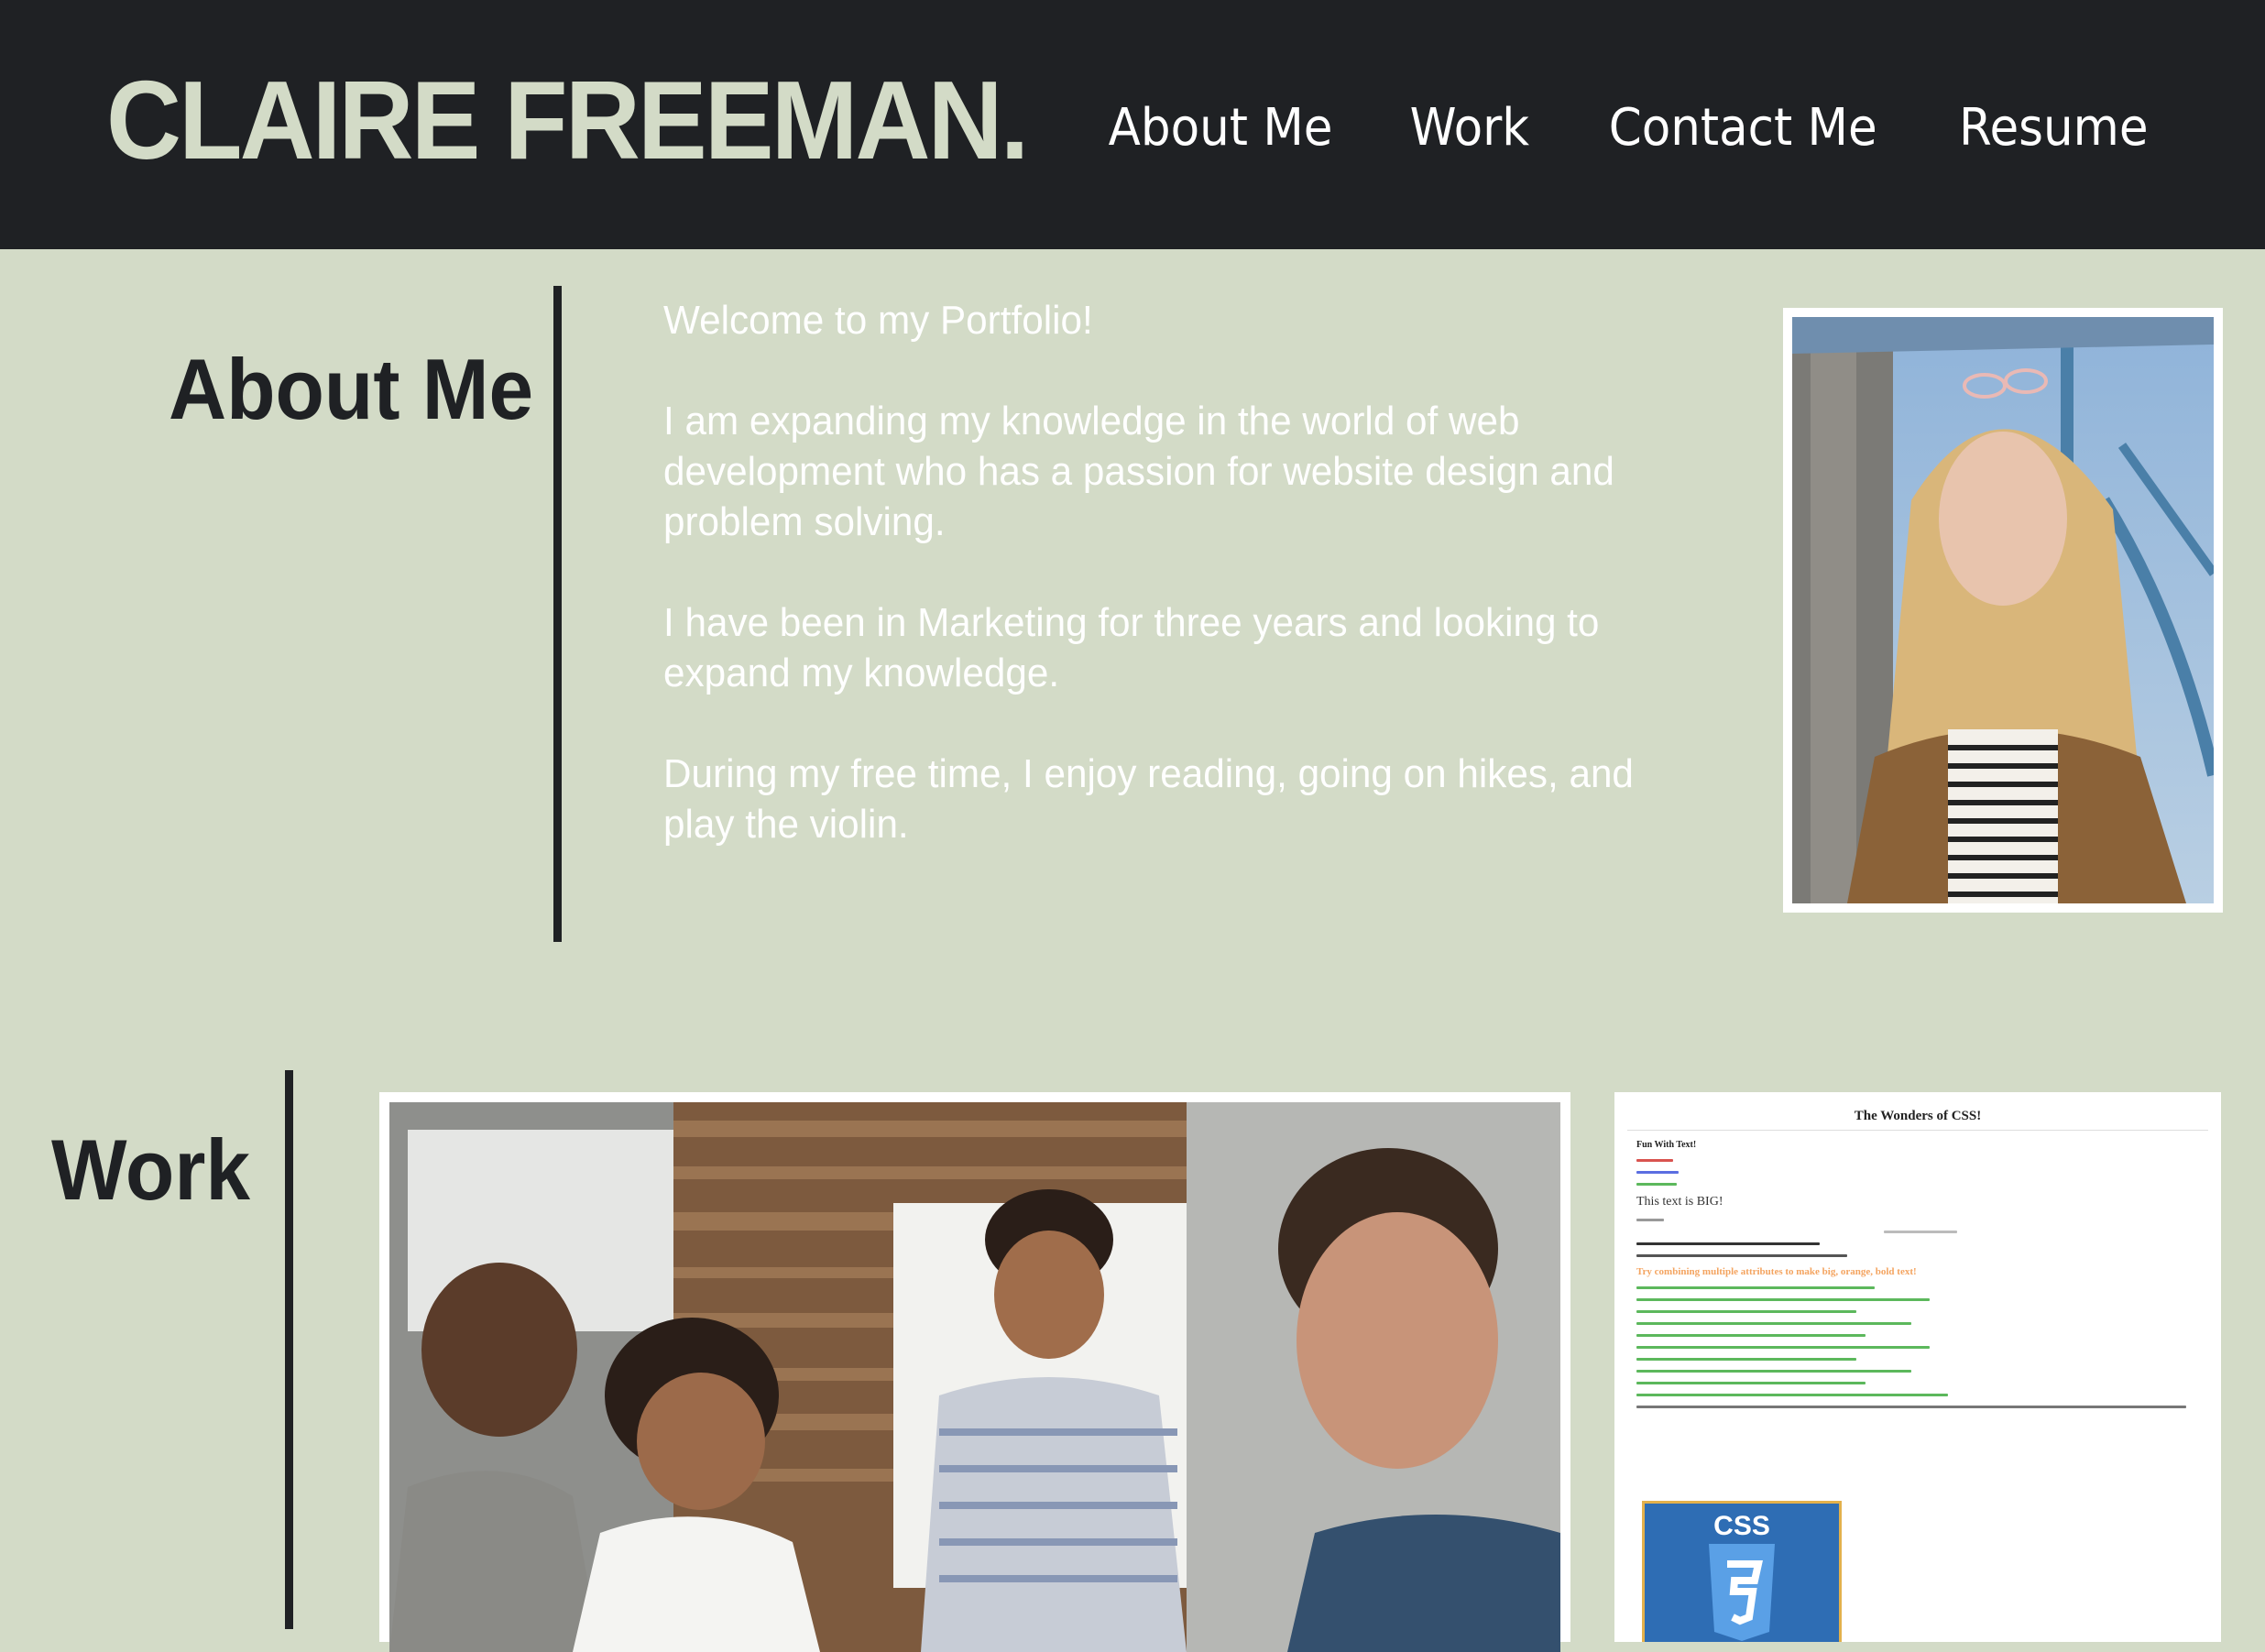 The image size is (2265, 1652). Describe the element at coordinates (1221, 128) in the screenshot. I see `nav-about-me: About Me` at that location.